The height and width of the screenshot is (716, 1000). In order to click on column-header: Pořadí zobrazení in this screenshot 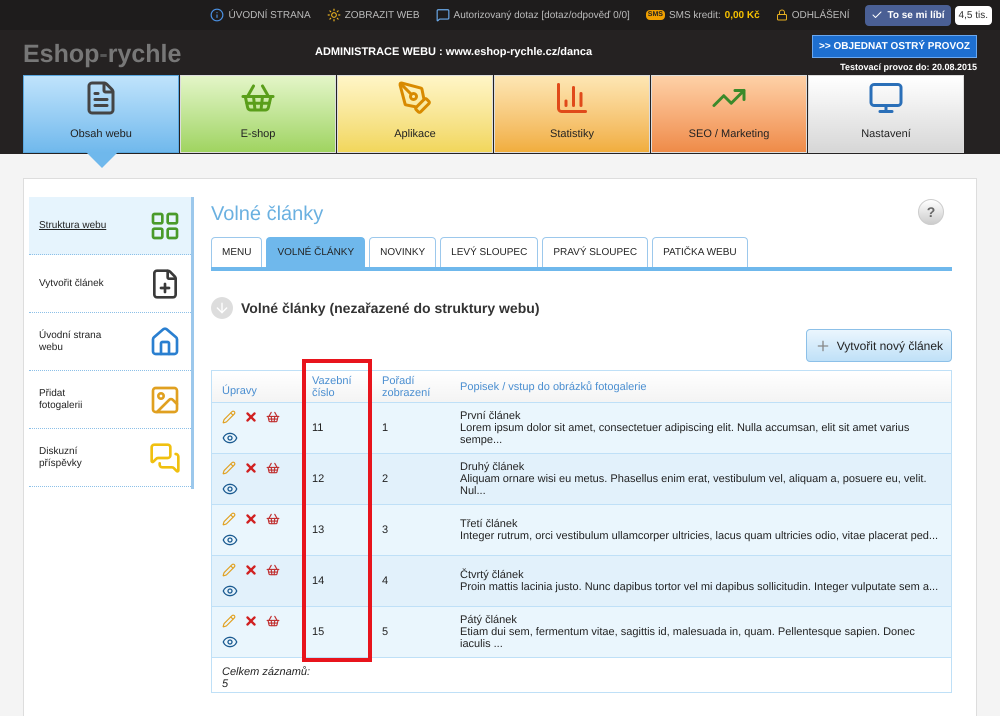, I will do `click(406, 386)`.